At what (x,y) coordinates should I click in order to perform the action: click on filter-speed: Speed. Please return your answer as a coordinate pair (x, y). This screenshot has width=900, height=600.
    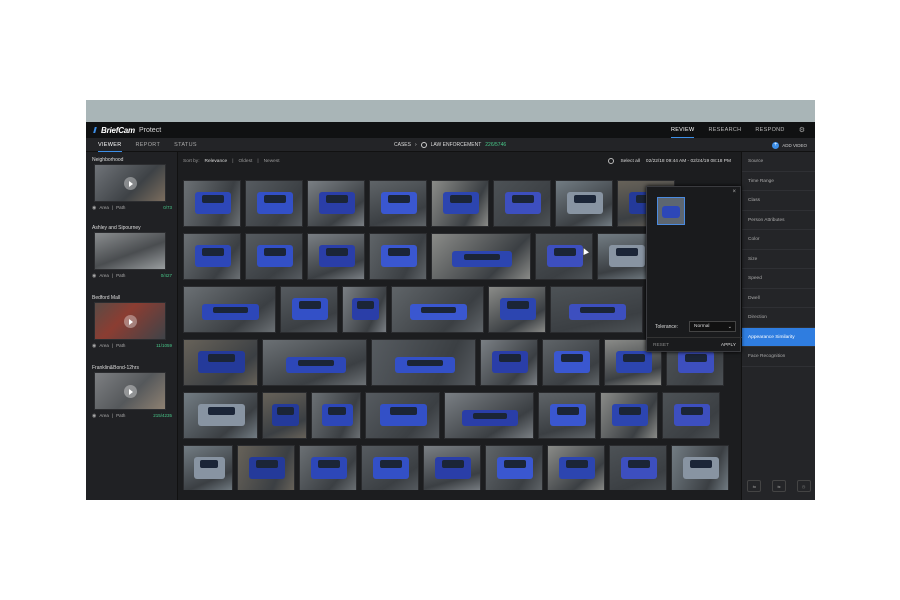
    Looking at the image, I should click on (778, 279).